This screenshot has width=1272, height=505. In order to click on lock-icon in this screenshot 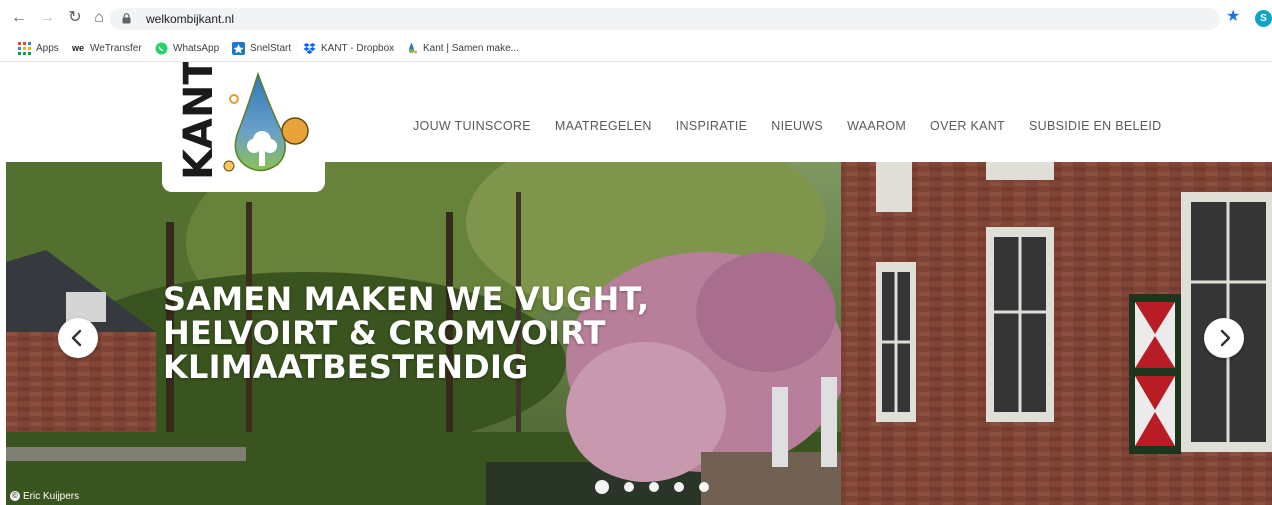, I will do `click(126, 18)`.